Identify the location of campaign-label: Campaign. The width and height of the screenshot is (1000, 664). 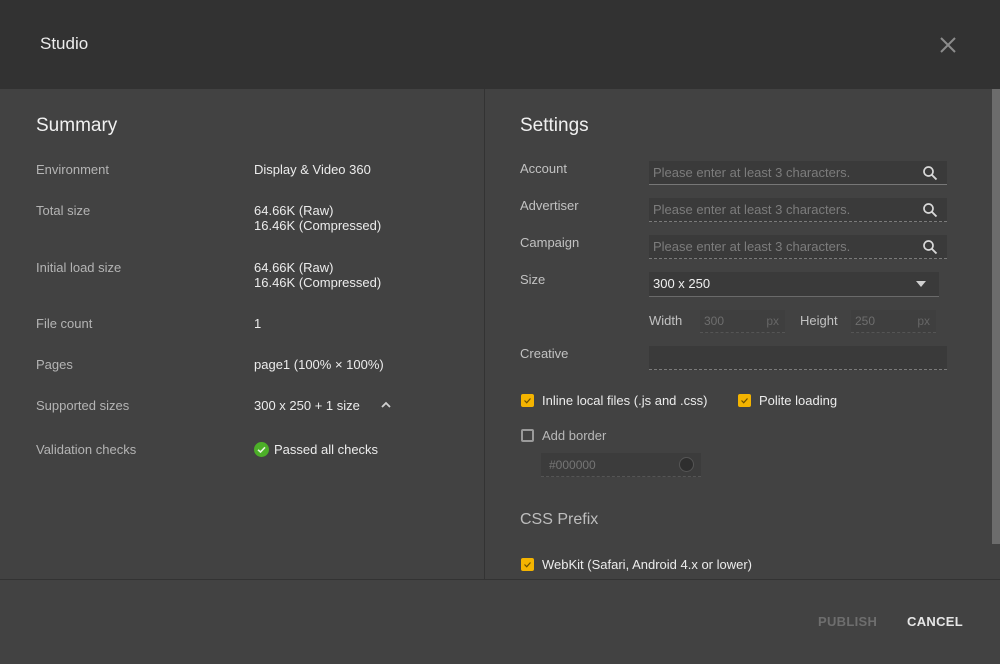
(550, 242).